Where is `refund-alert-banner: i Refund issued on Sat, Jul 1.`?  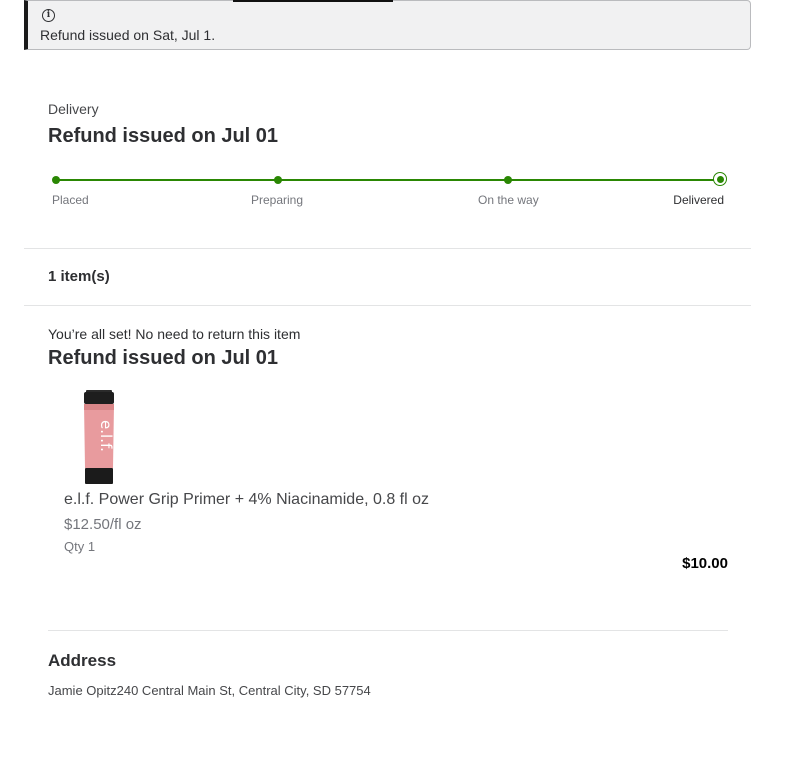 refund-alert-banner: i Refund issued on Sat, Jul 1. is located at coordinates (387, 25).